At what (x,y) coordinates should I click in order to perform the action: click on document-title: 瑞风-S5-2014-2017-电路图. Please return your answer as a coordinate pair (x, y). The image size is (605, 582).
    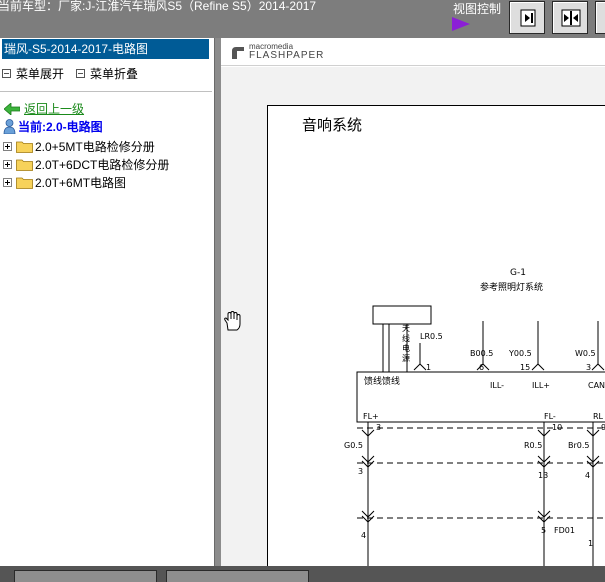
    Looking at the image, I should click on (105, 49).